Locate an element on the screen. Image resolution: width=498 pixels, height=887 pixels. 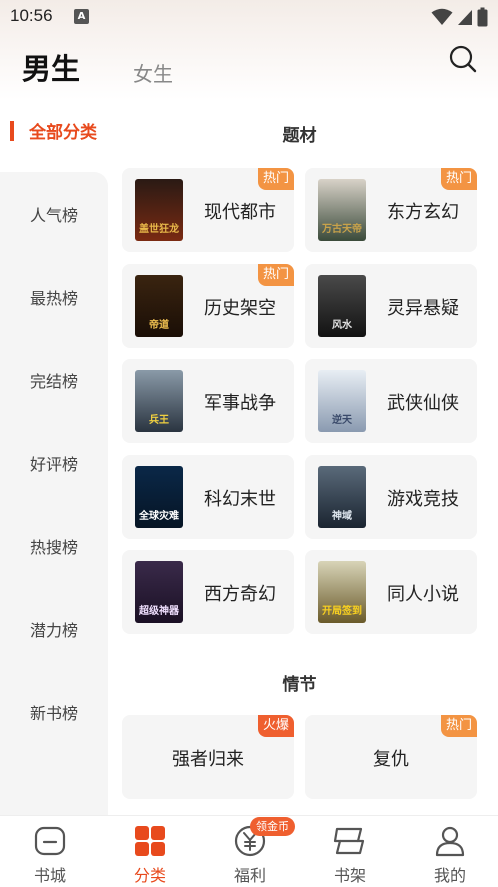
bottom-nav: 书城 分类 领金币 福利 书架 我的 is located at coordinates (249, 851).